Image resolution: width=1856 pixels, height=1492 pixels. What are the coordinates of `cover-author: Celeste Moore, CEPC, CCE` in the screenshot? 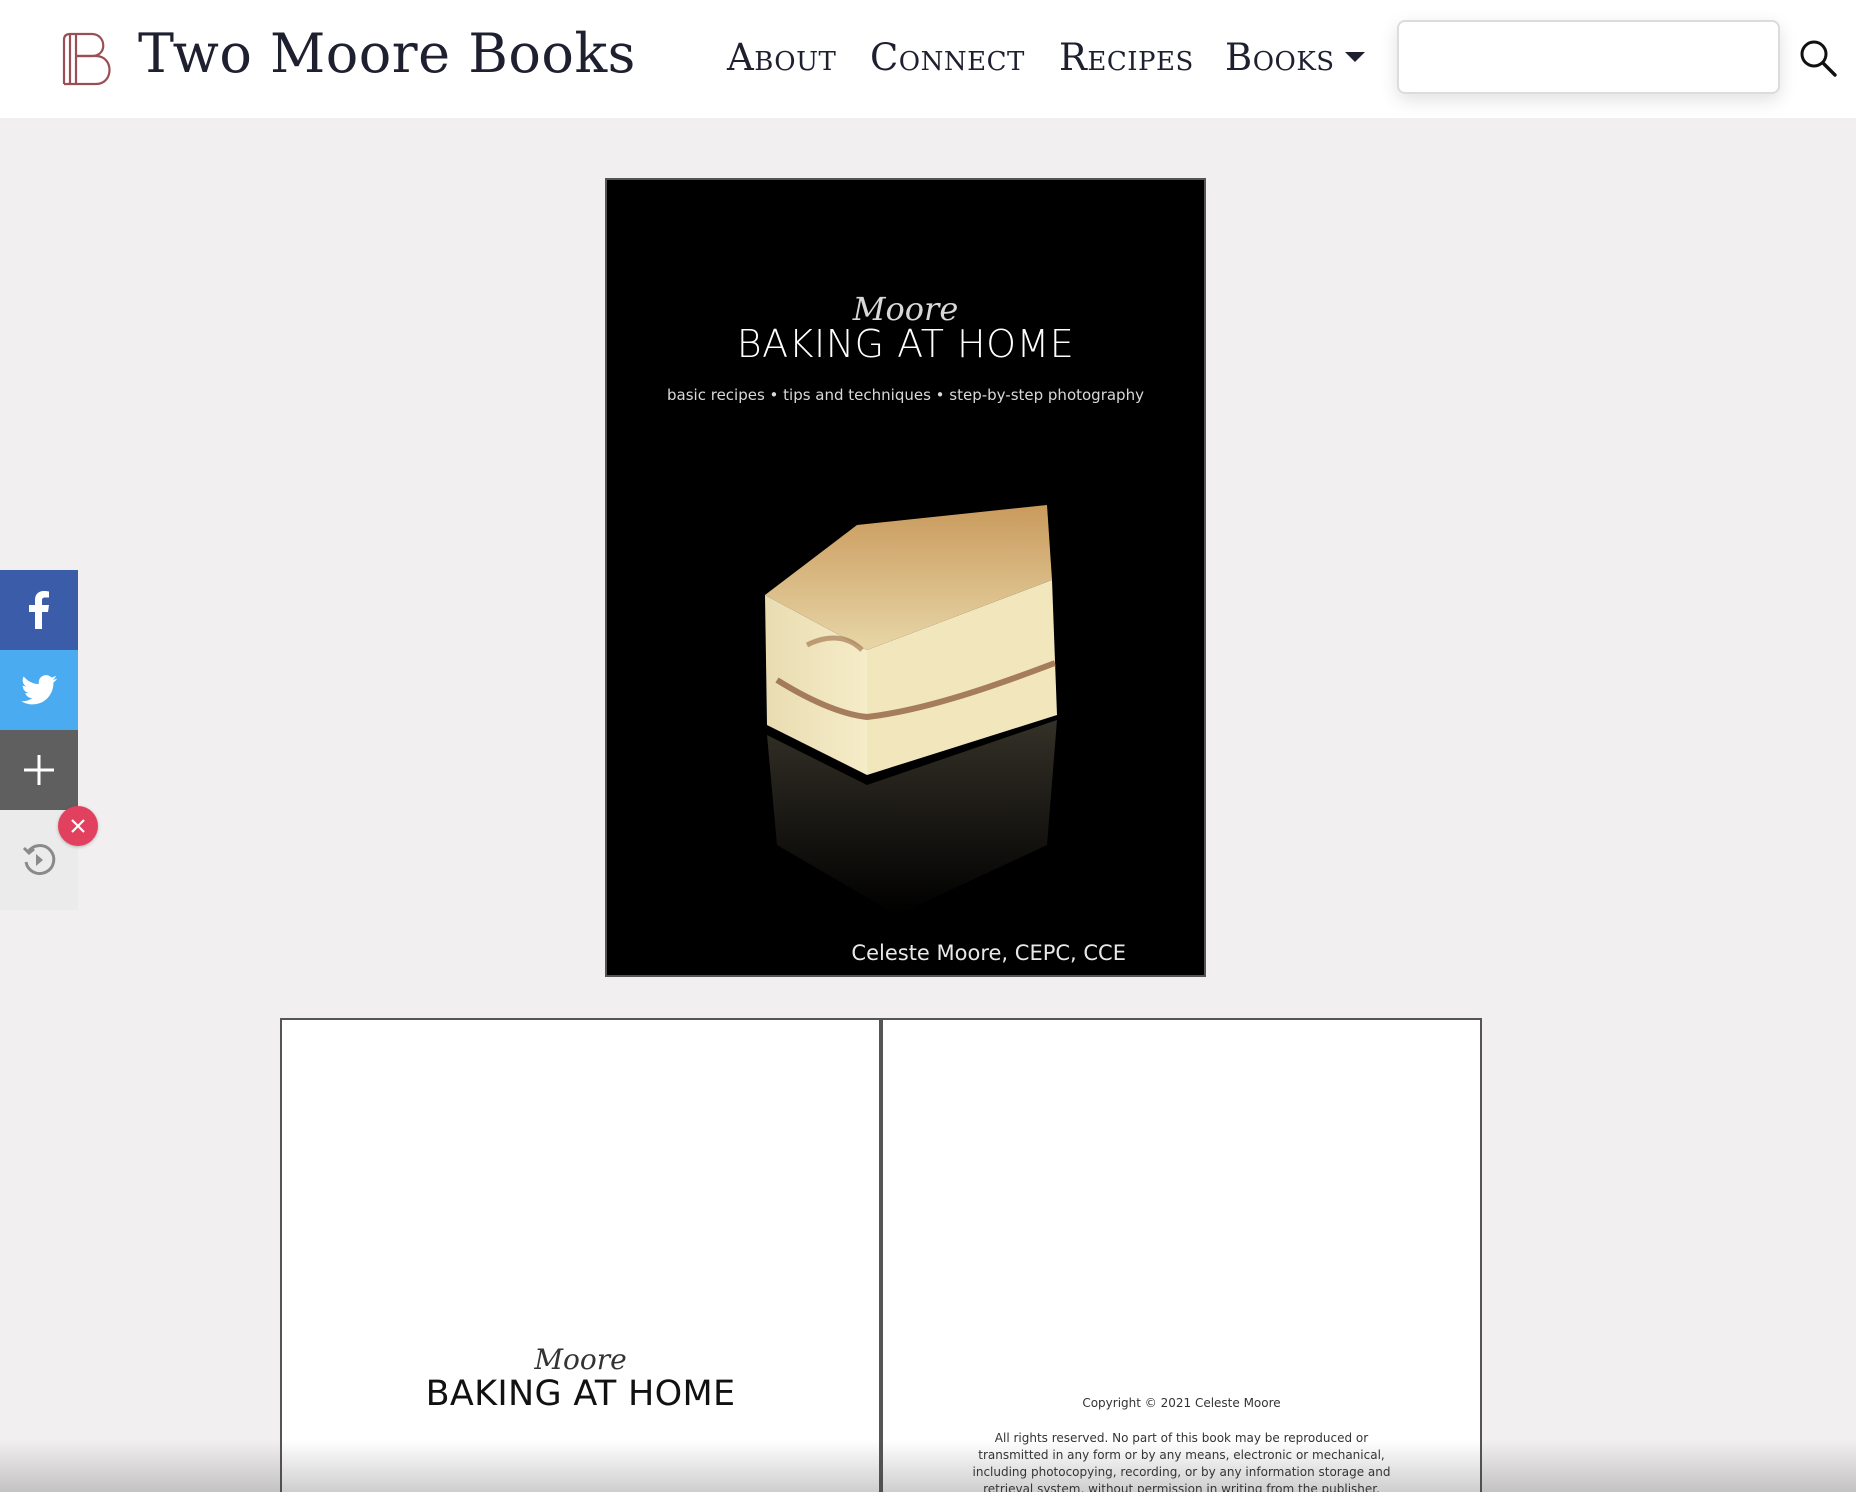 It's located at (988, 953).